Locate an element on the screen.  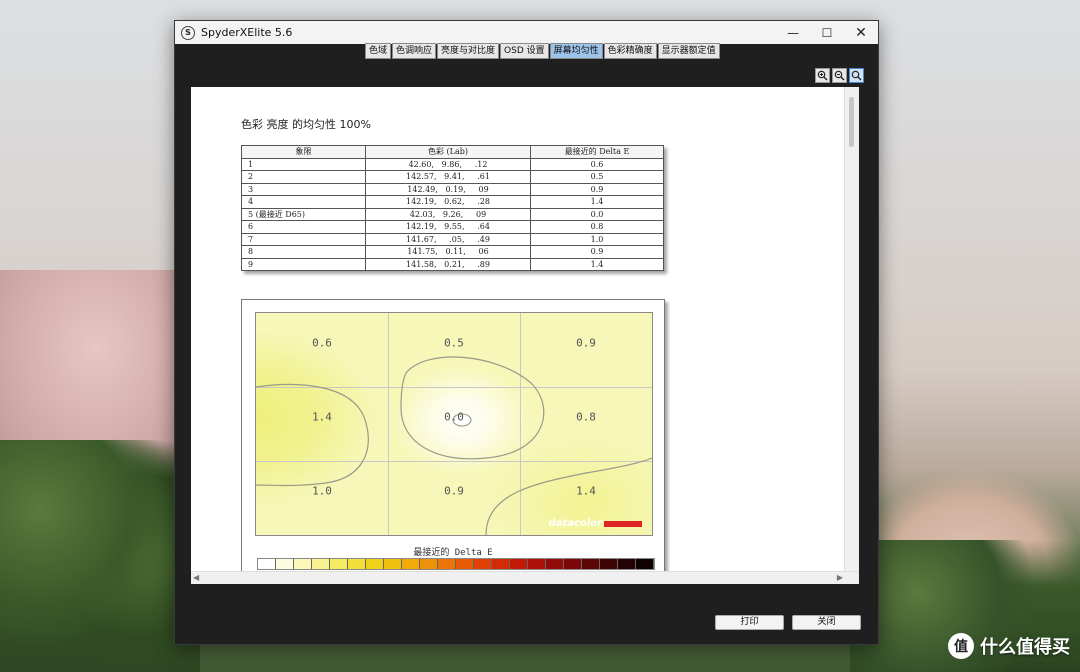
tab-gamut: 色域 is located at coordinates (378, 51).